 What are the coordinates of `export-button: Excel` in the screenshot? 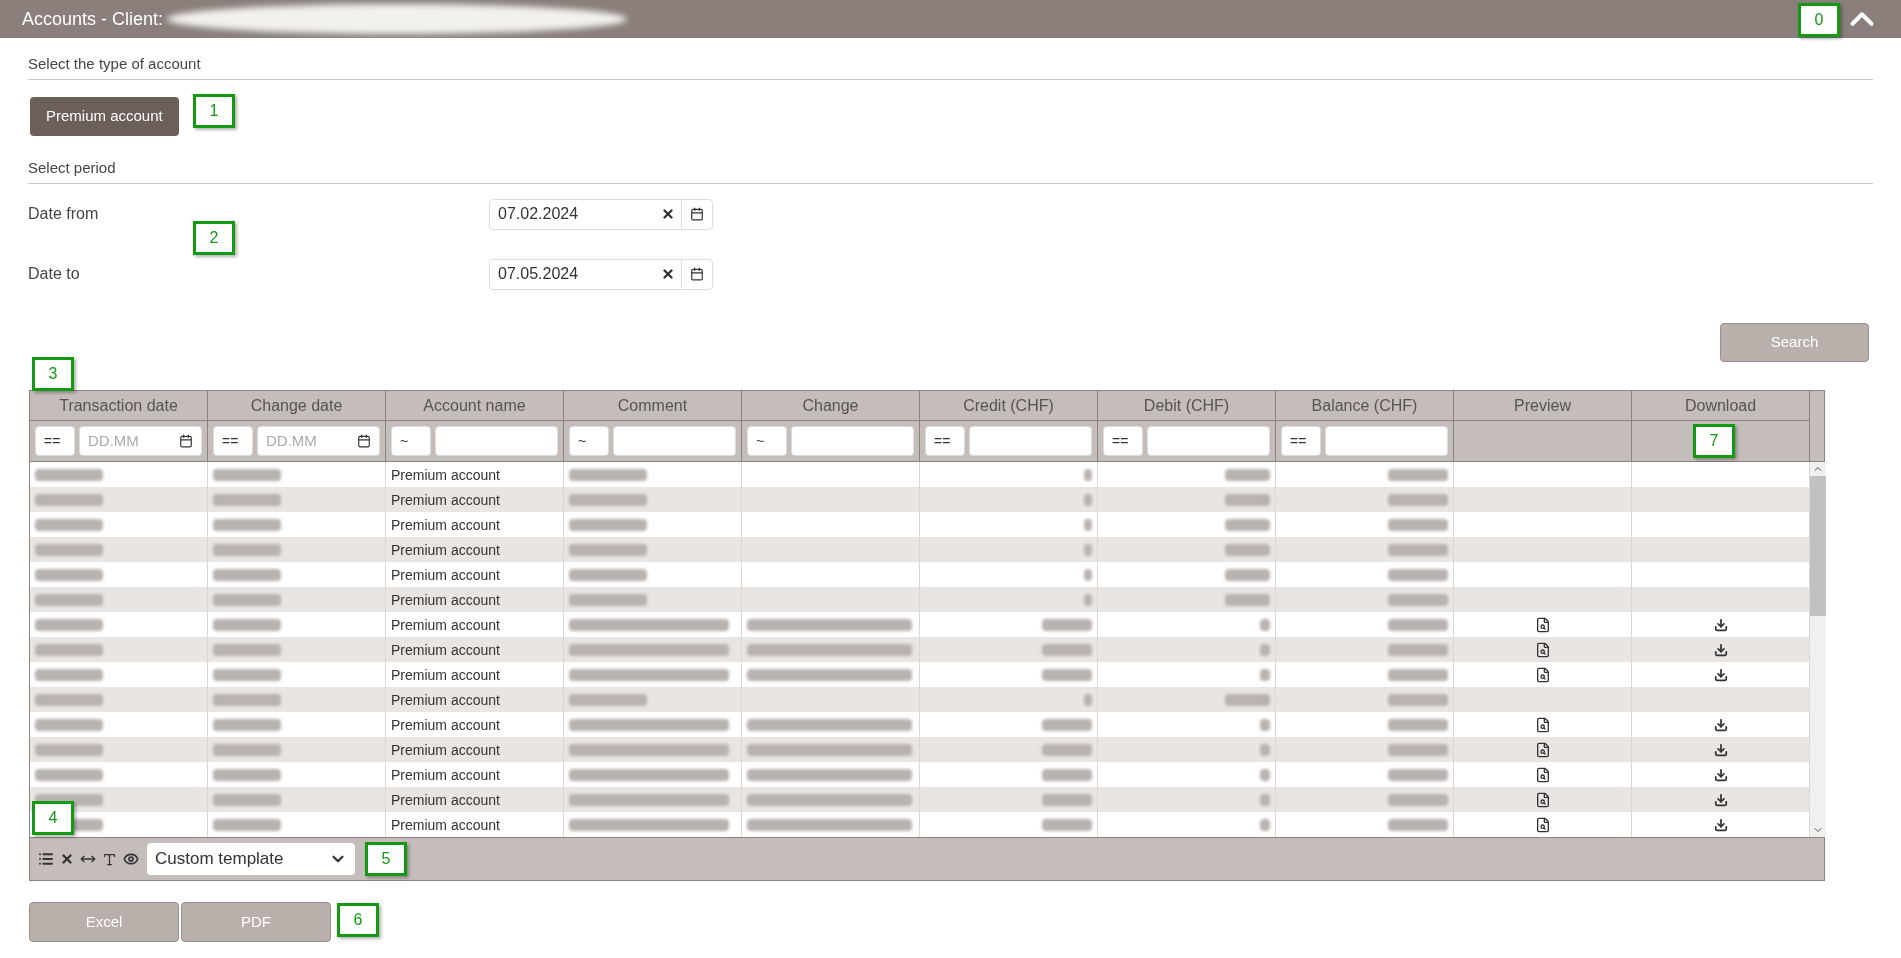 It's located at (104, 922).